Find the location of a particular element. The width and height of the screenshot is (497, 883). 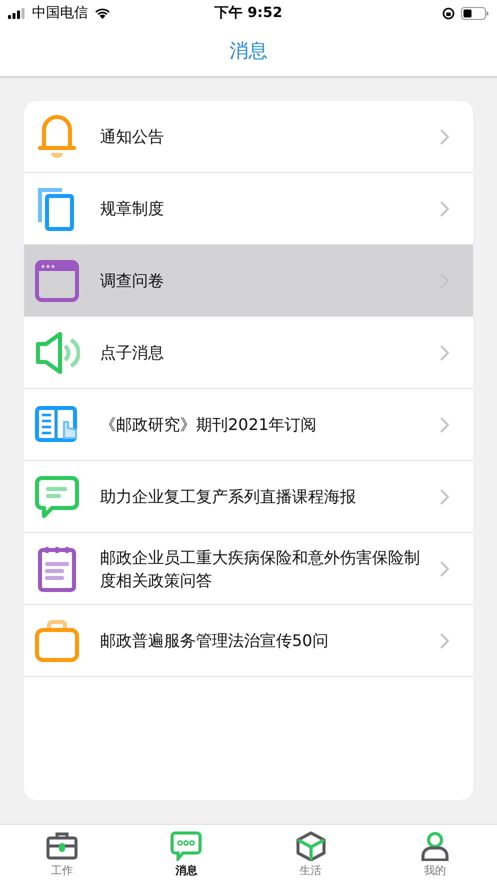

menu-item: 助力企业复工复产系列直播课程海报 is located at coordinates (248, 497).